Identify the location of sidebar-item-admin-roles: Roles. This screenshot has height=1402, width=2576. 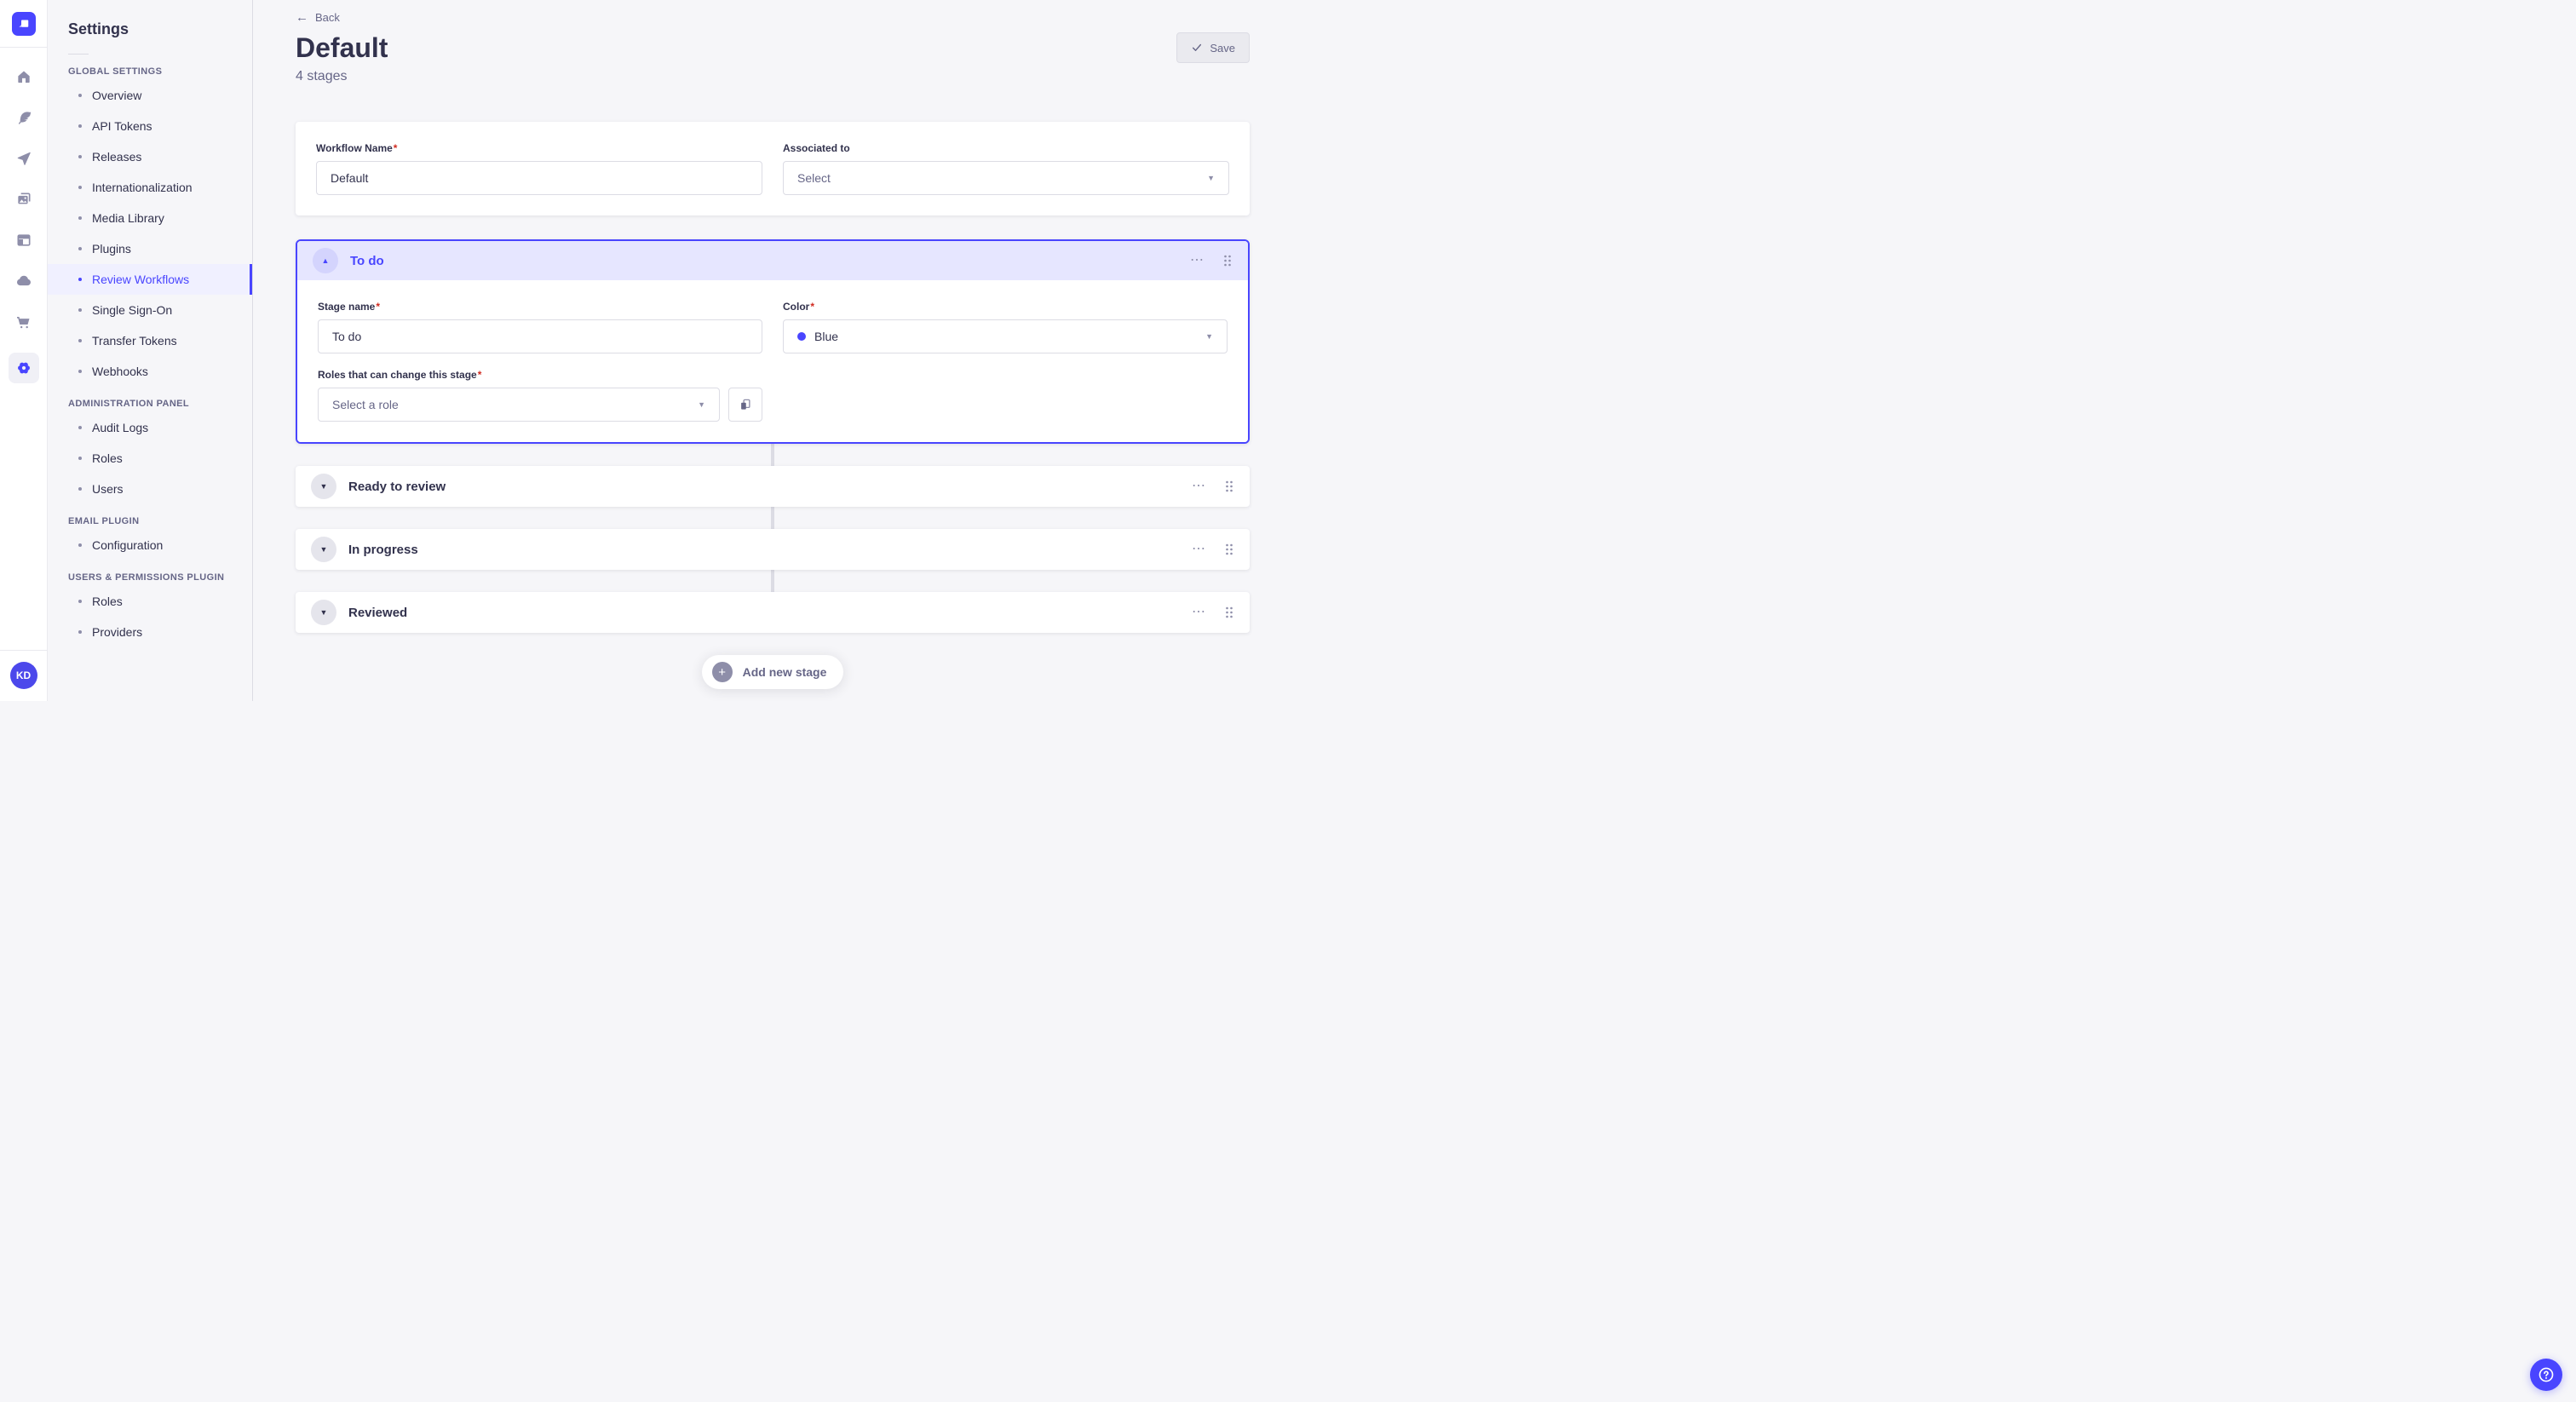
(150, 459).